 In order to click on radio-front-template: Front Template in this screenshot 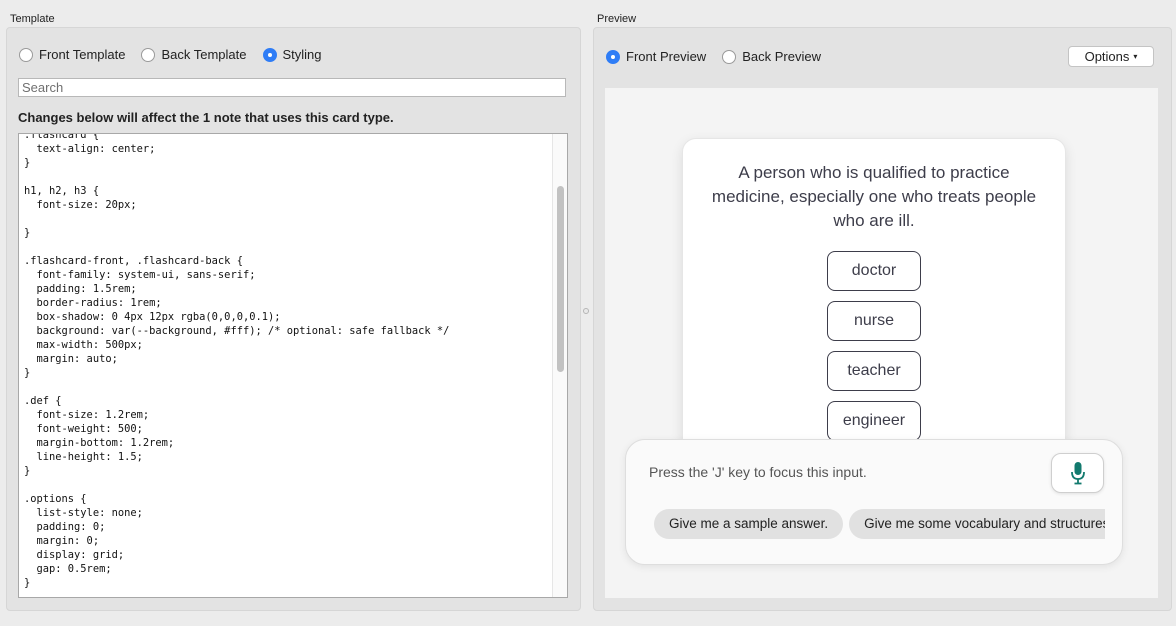, I will do `click(72, 54)`.